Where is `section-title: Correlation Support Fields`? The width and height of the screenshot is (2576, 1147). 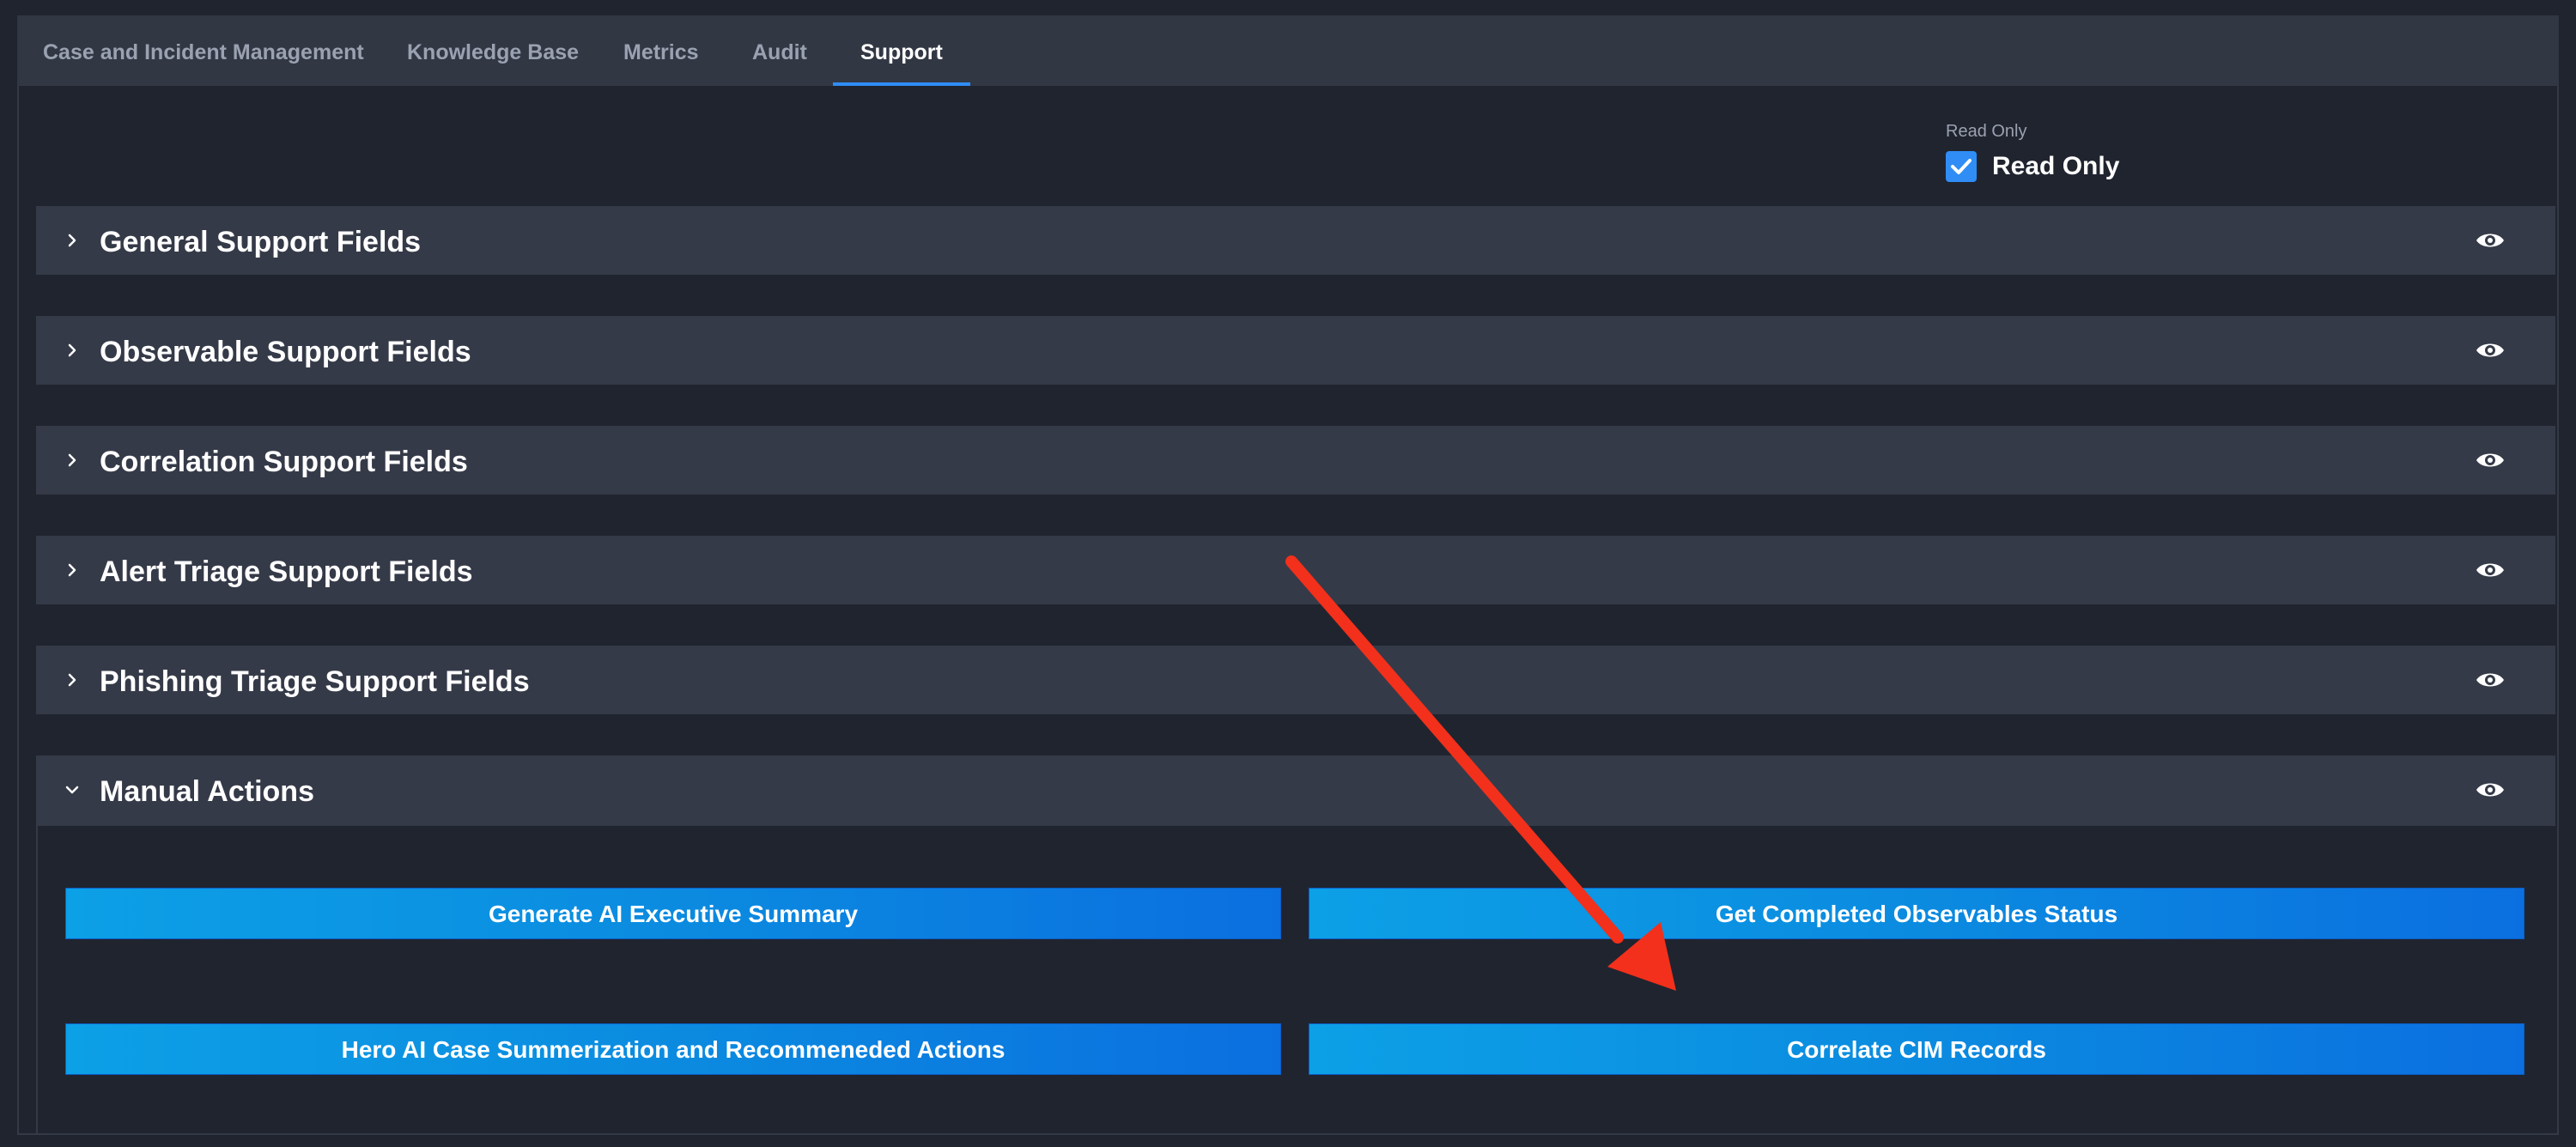 section-title: Correlation Support Fields is located at coordinates (284, 462).